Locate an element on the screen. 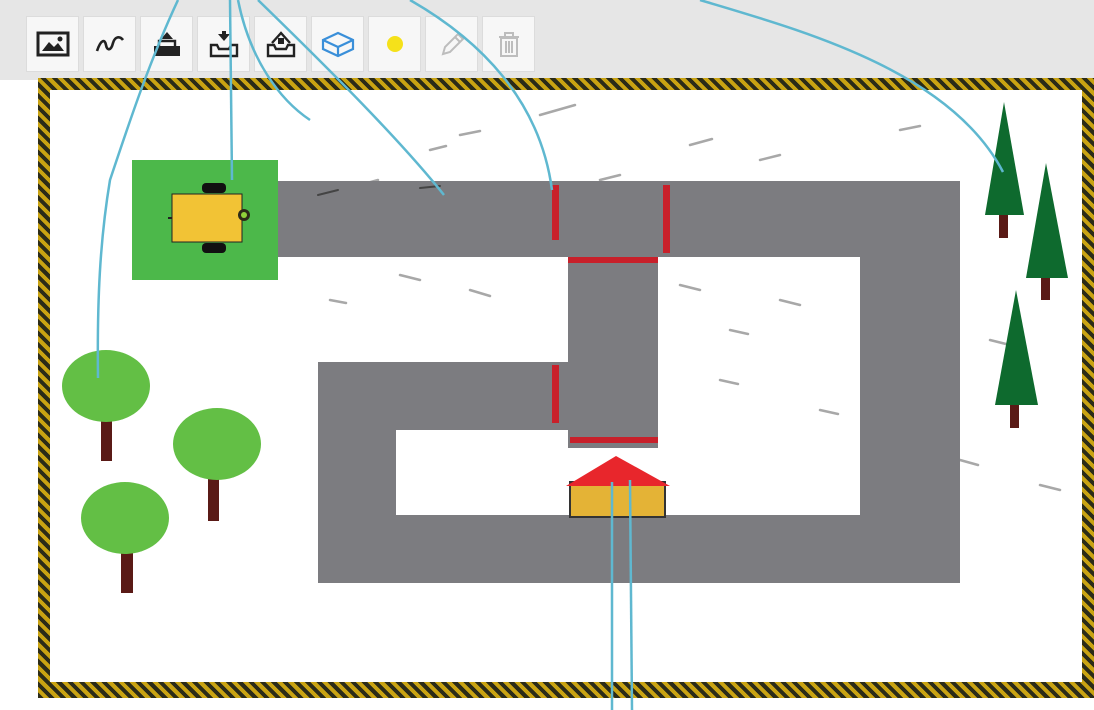  house is located at coordinates (618, 487).